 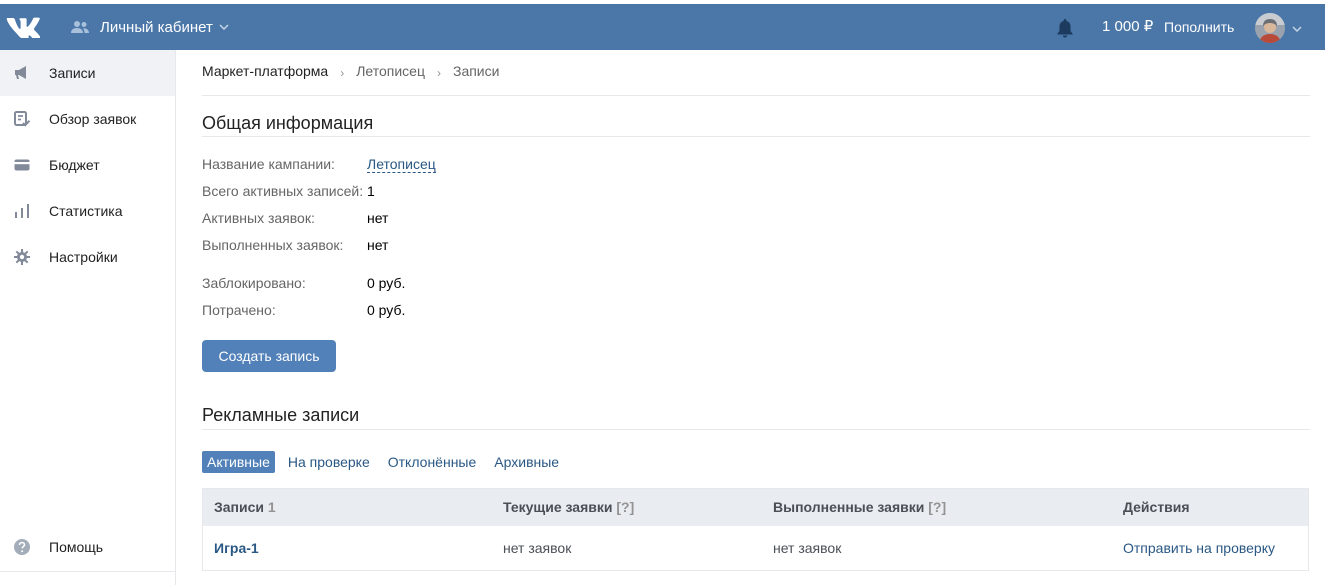 I want to click on column-header-posts: Записи 1, so click(x=245, y=507).